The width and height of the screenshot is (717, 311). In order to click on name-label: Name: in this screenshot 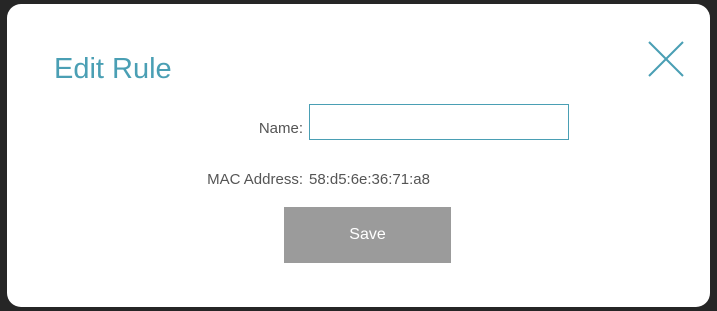, I will do `click(280, 128)`.